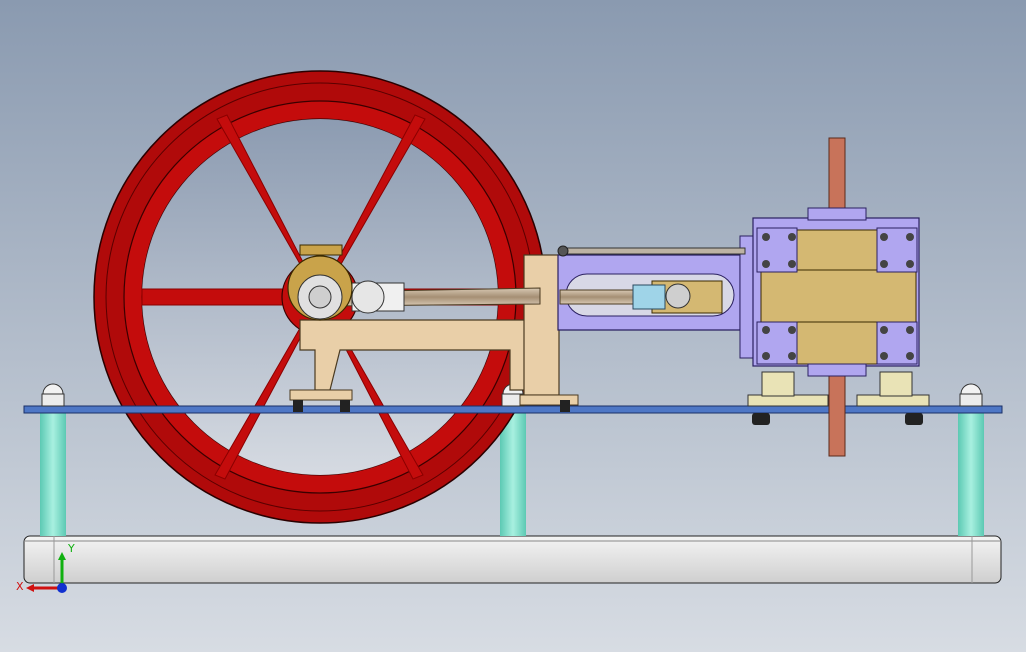  What do you see at coordinates (836, 292) in the screenshot?
I see `valve-chest` at bounding box center [836, 292].